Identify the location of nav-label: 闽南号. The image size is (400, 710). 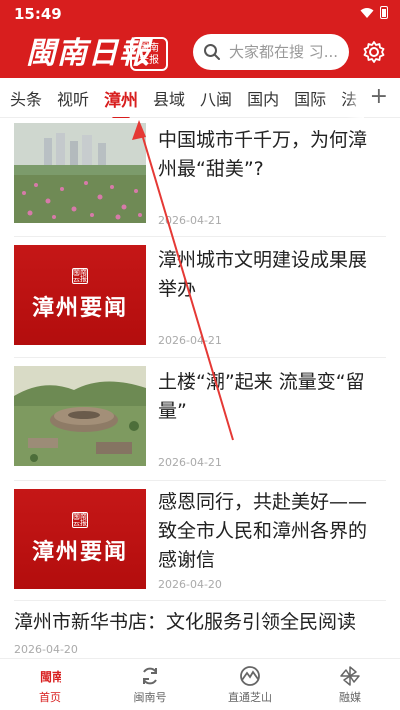
(150, 697).